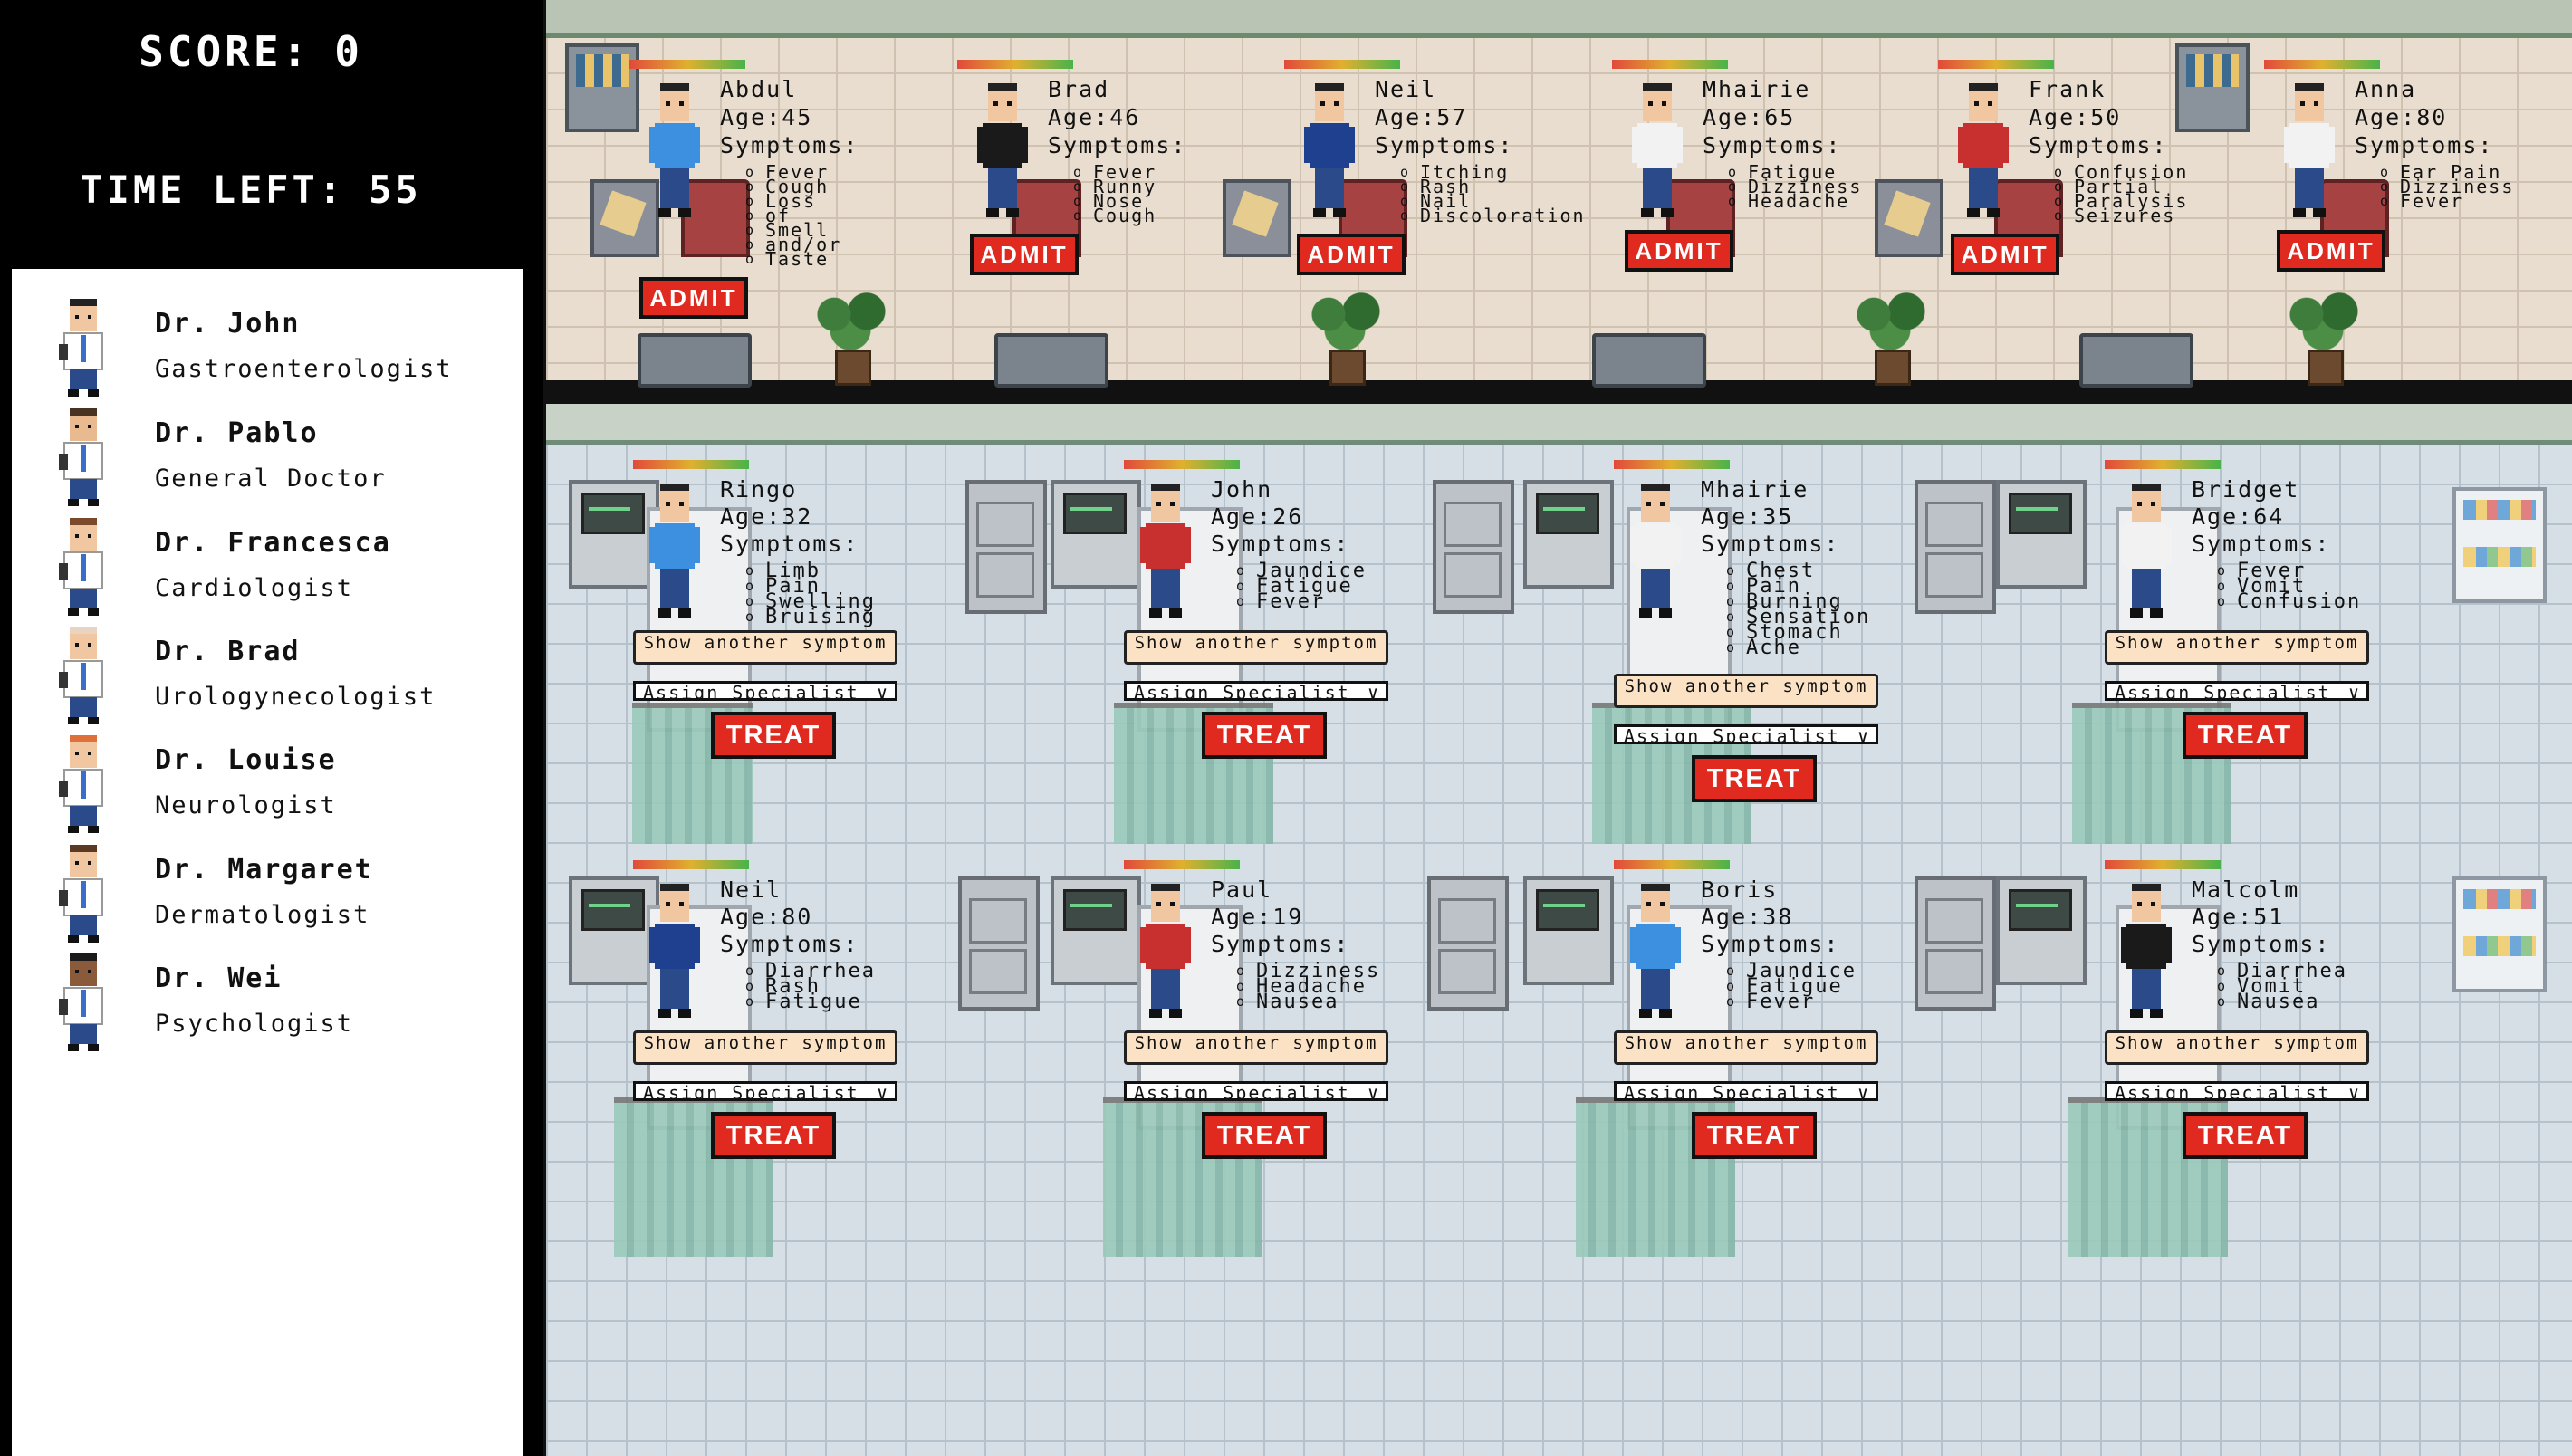  I want to click on doctor-specialty: Cardiologist, so click(254, 588).